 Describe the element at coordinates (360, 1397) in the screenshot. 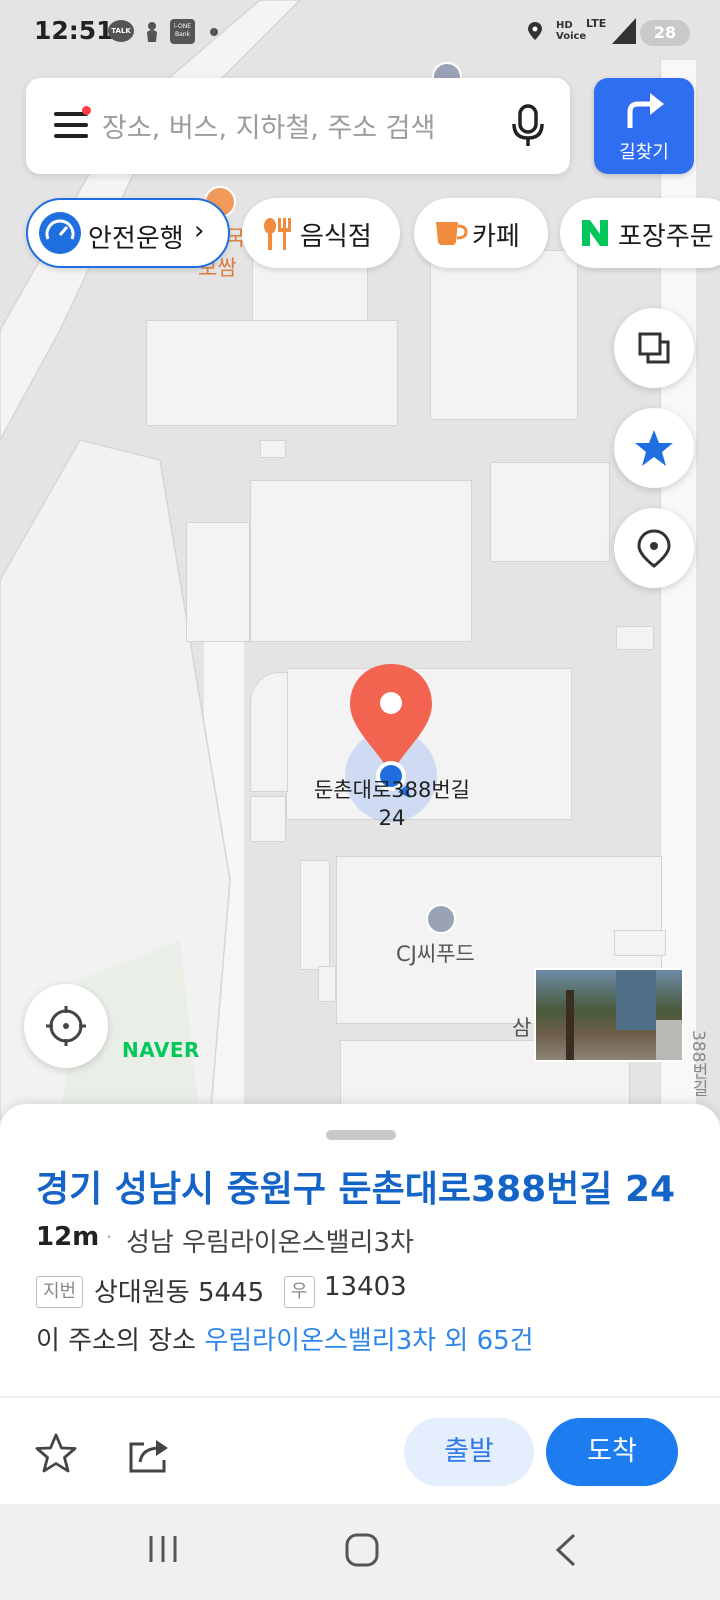

I see `sheet-divider` at that location.